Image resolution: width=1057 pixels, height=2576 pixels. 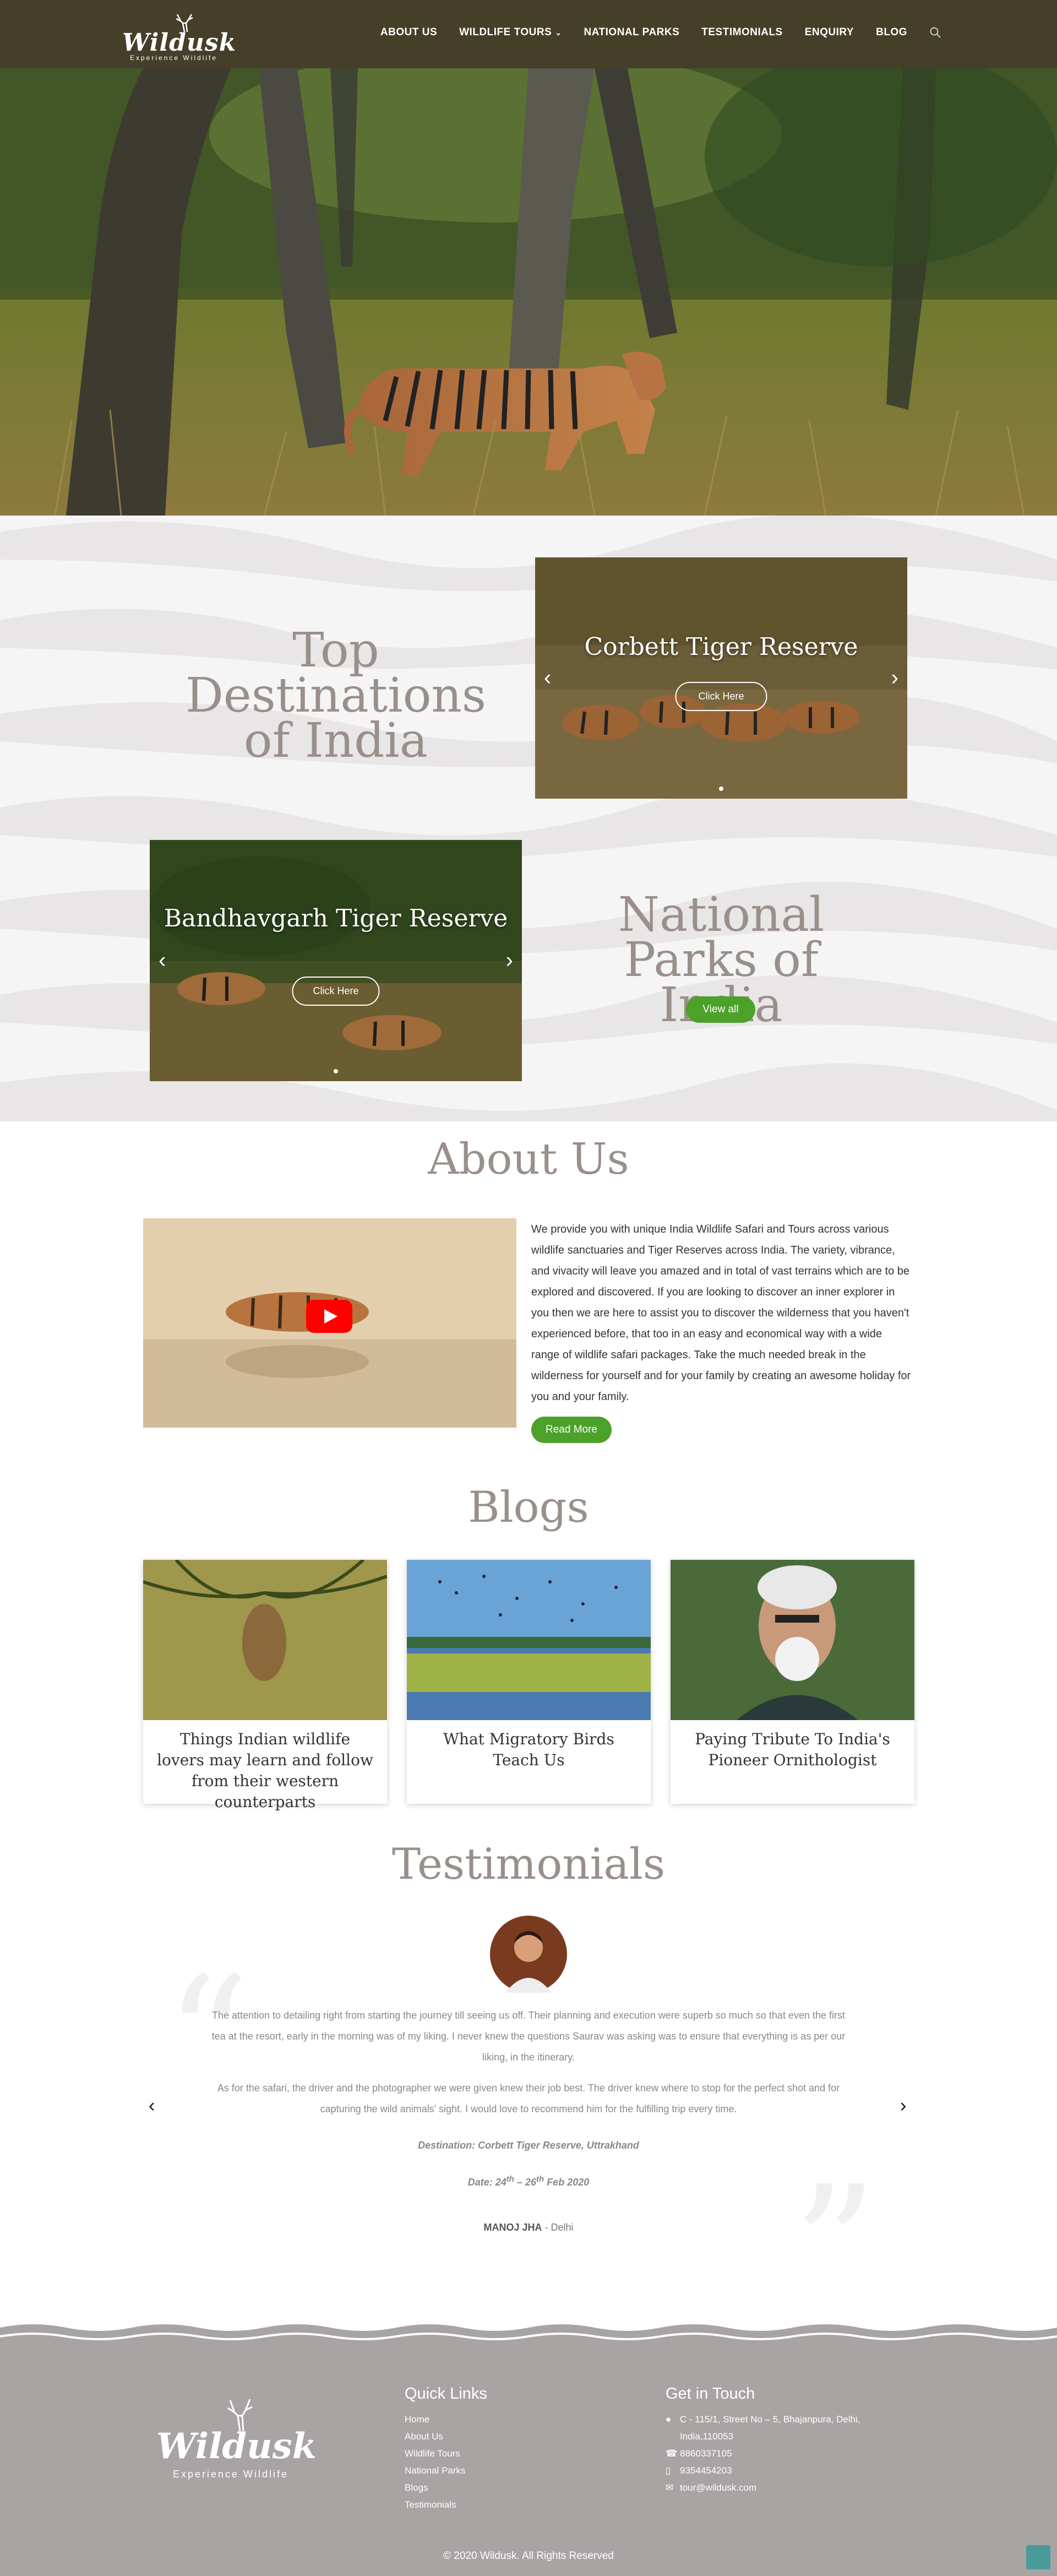 I want to click on search-icon, so click(x=935, y=32).